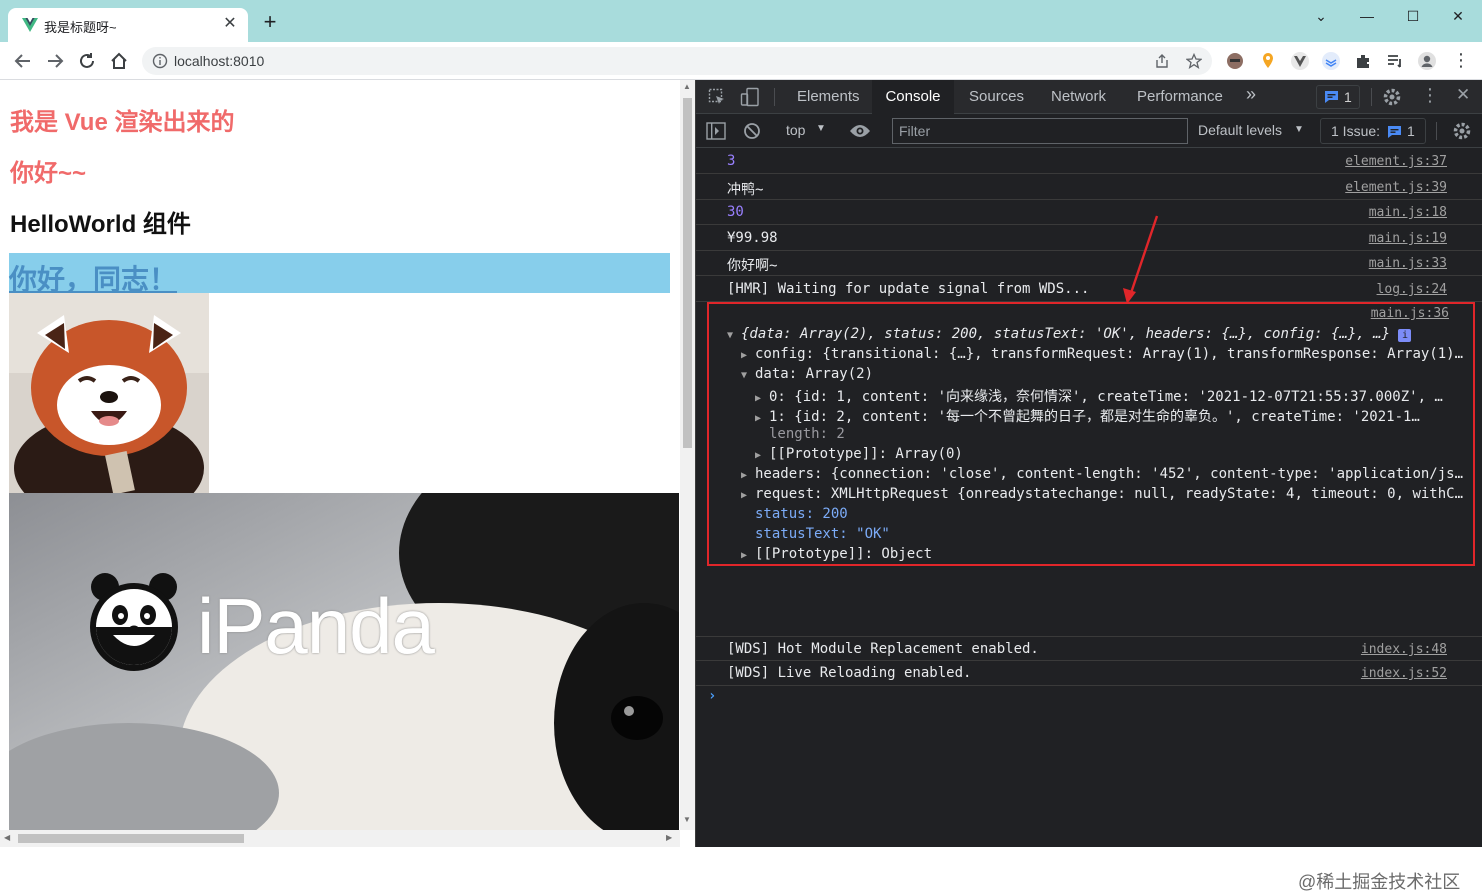 This screenshot has width=1482, height=894. I want to click on page-horizontal-scrollbar: ◀ ▶, so click(340, 838).